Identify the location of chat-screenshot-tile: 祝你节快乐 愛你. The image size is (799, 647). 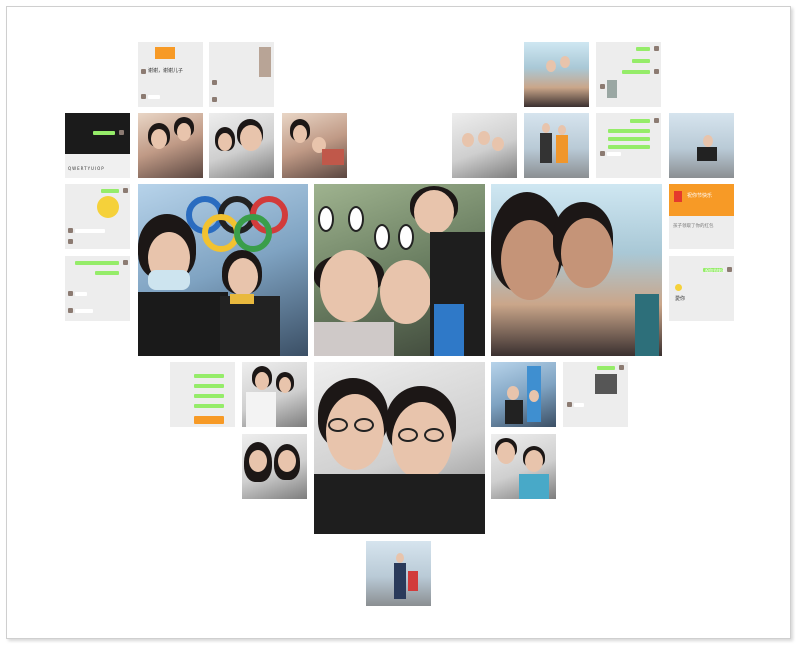
(701, 288).